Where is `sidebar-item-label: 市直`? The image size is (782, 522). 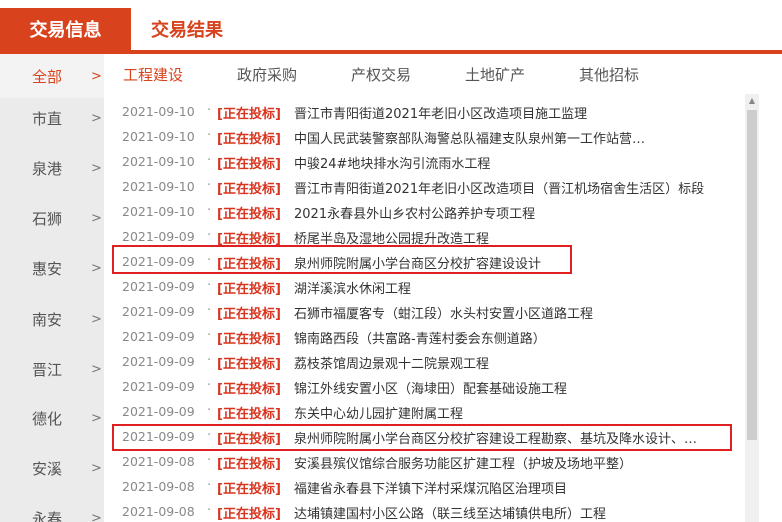 sidebar-item-label: 市直 is located at coordinates (47, 118).